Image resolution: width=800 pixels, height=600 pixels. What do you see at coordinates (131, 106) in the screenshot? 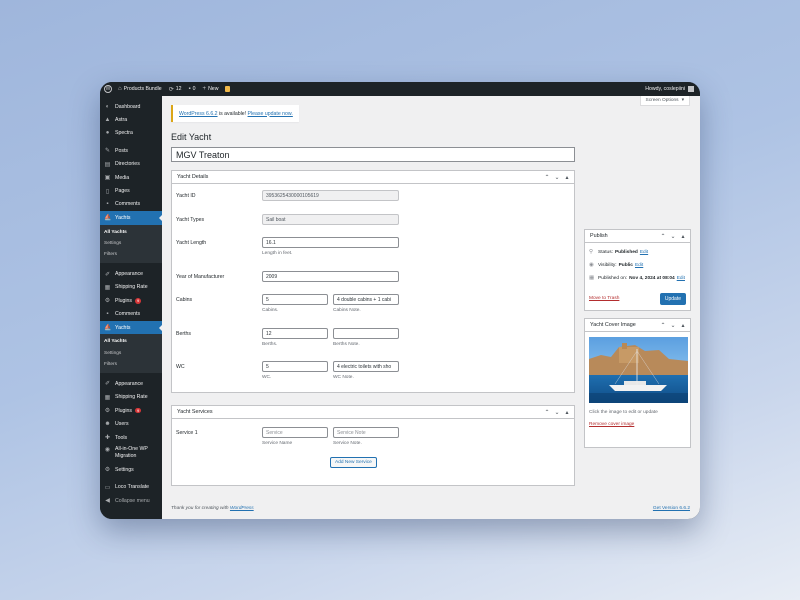
I see `sidebar-item-dashboard: ◐ Dashboard` at bounding box center [131, 106].